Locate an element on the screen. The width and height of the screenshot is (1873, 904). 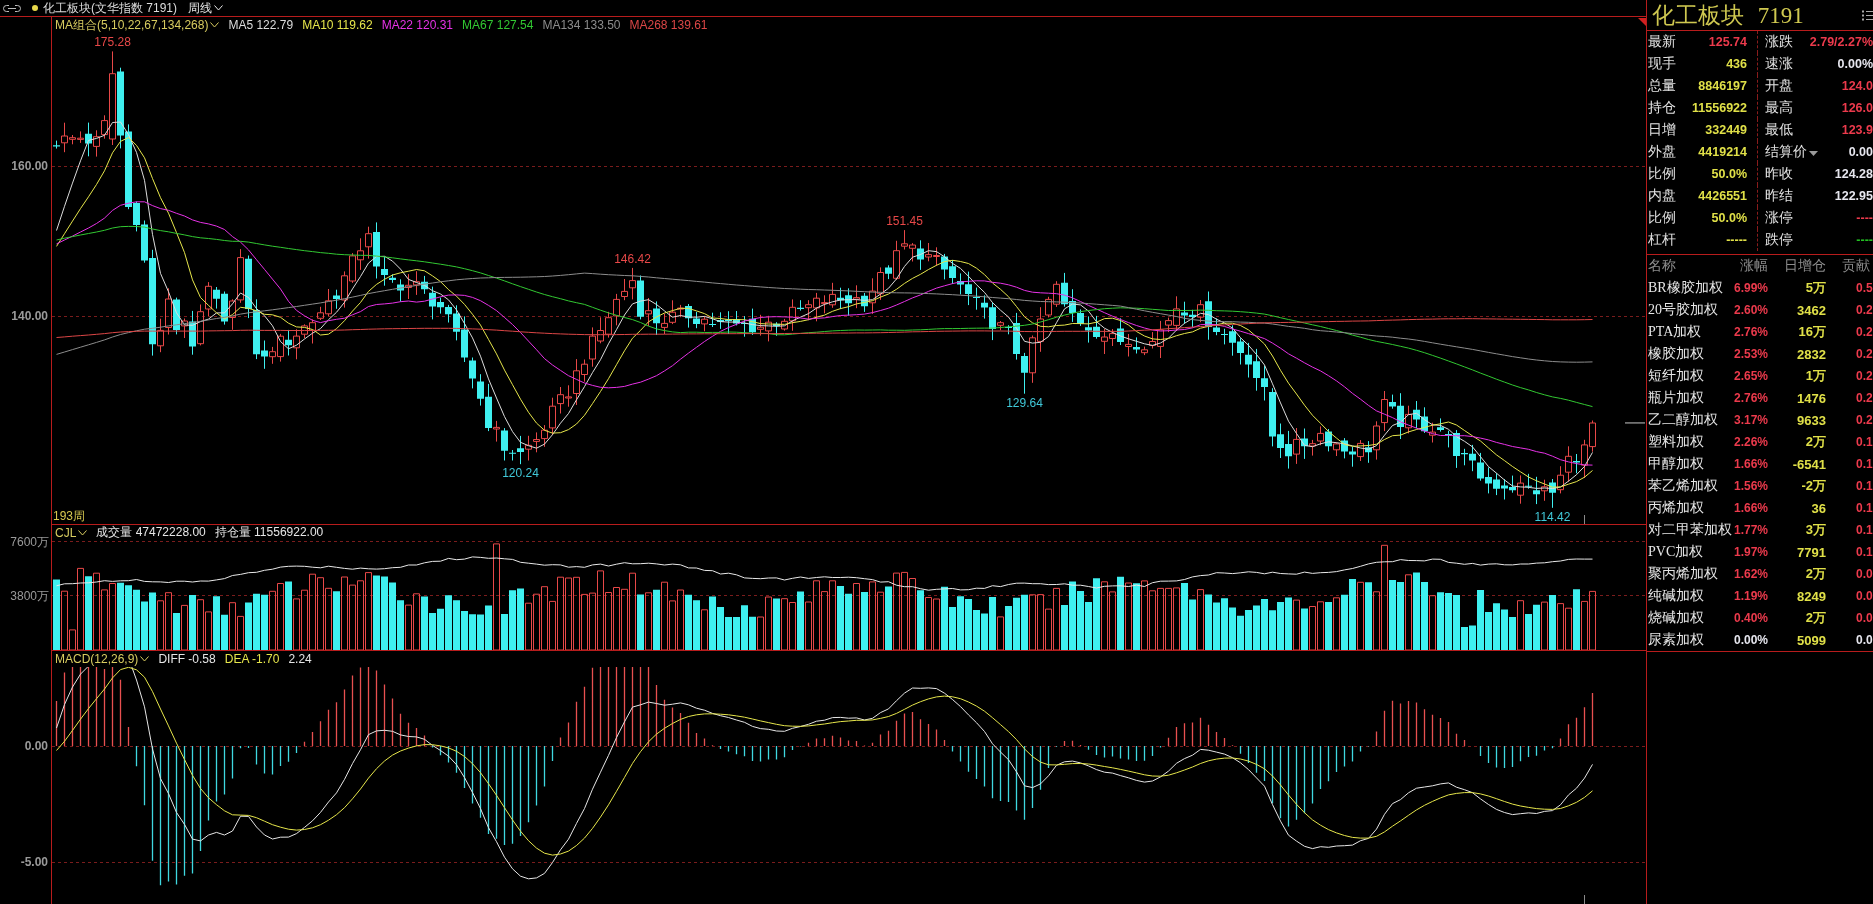
oi-change-value: 16万 is located at coordinates (1812, 332).